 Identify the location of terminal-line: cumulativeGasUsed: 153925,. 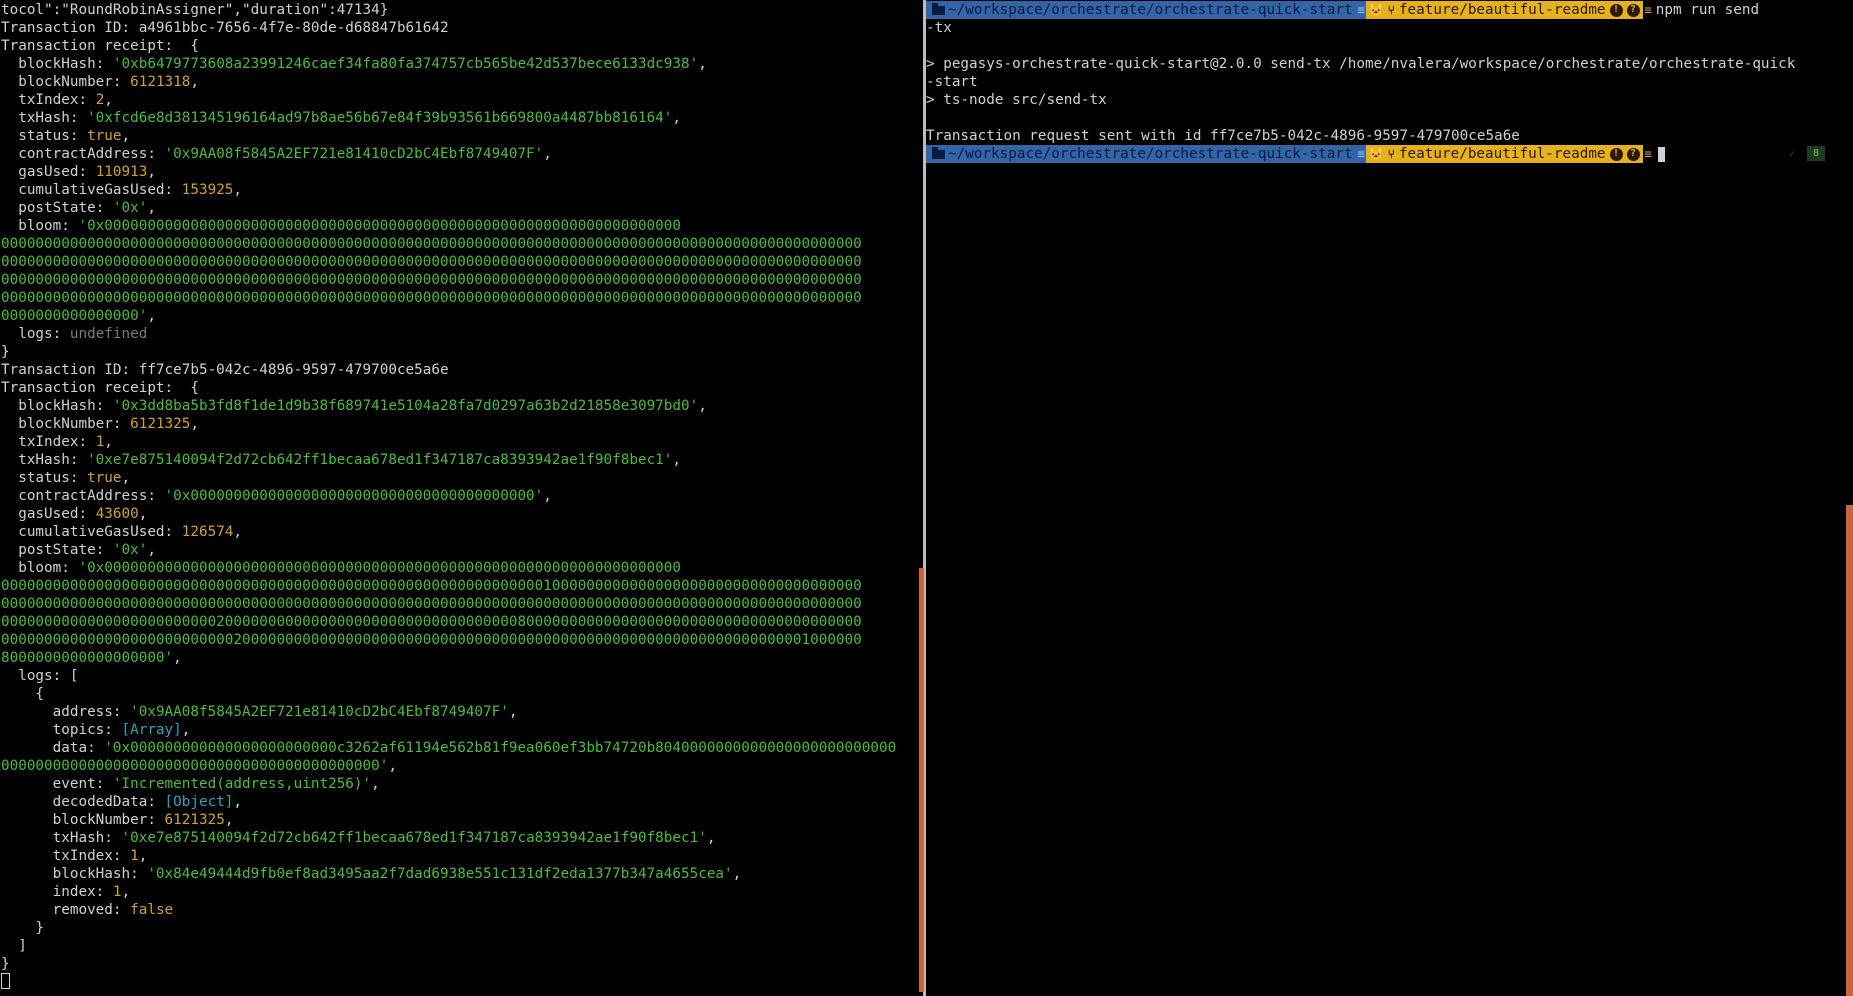
(448, 190).